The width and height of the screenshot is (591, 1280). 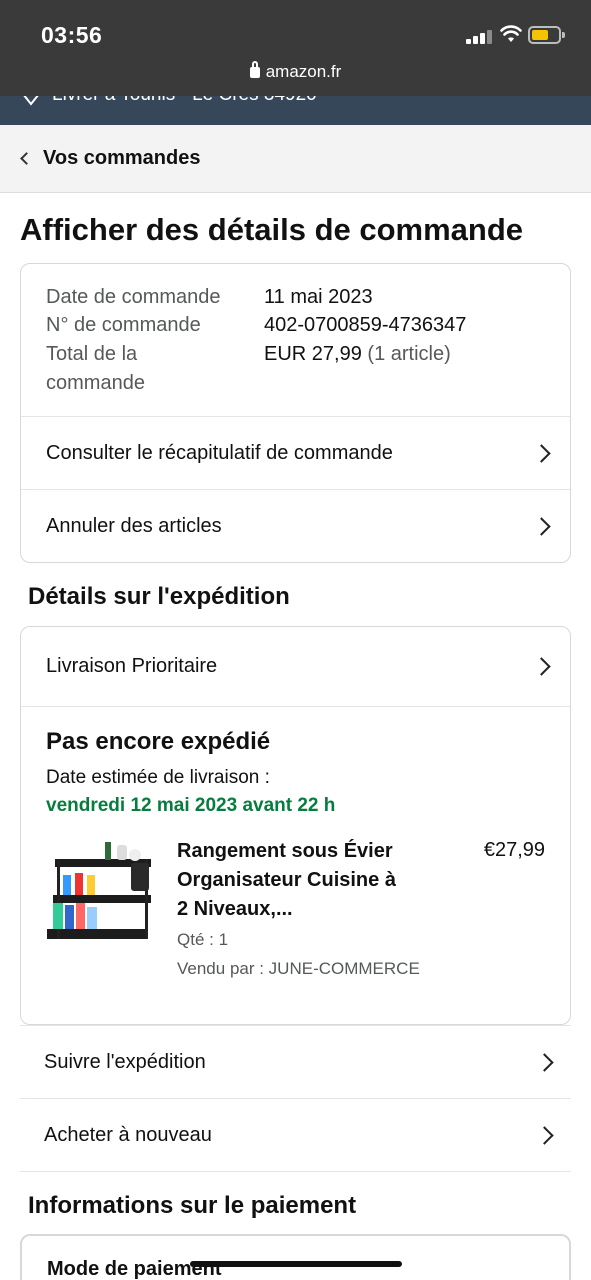 What do you see at coordinates (303, 71) in the screenshot?
I see `url-text: amazon.fr` at bounding box center [303, 71].